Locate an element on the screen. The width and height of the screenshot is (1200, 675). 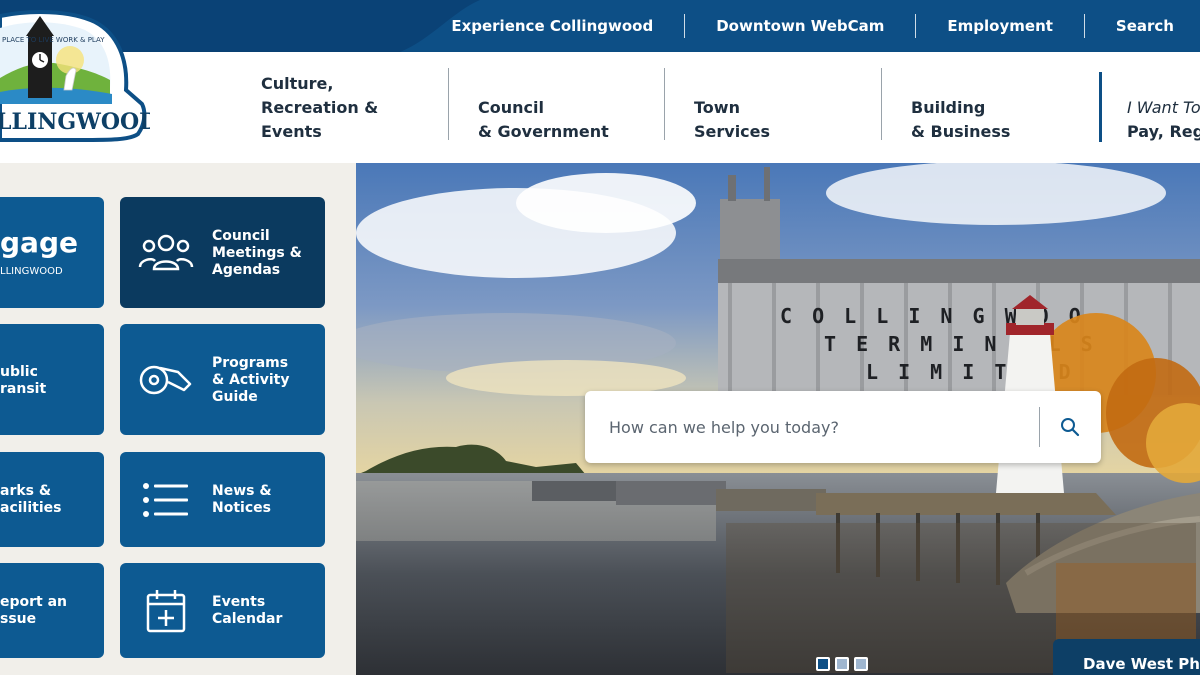
tile-parks-facilities: arks & acilities is located at coordinates (52, 499).